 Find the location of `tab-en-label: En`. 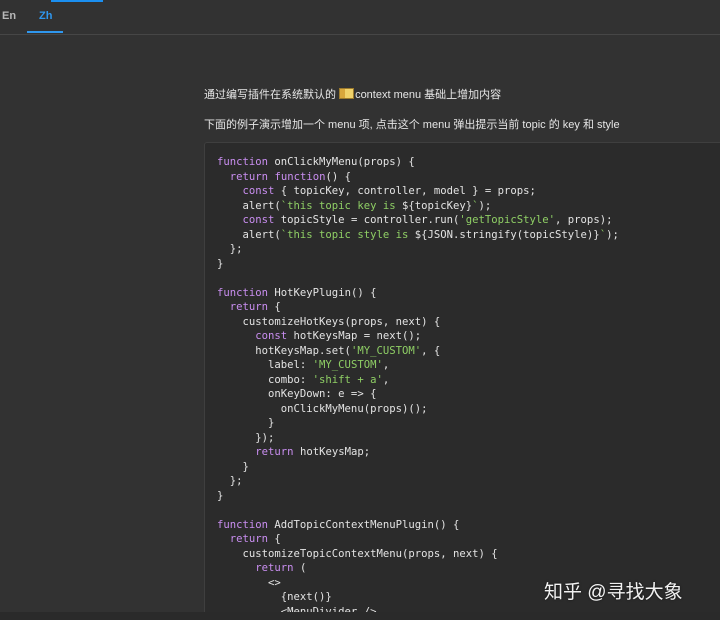

tab-en-label: En is located at coordinates (9, 16).